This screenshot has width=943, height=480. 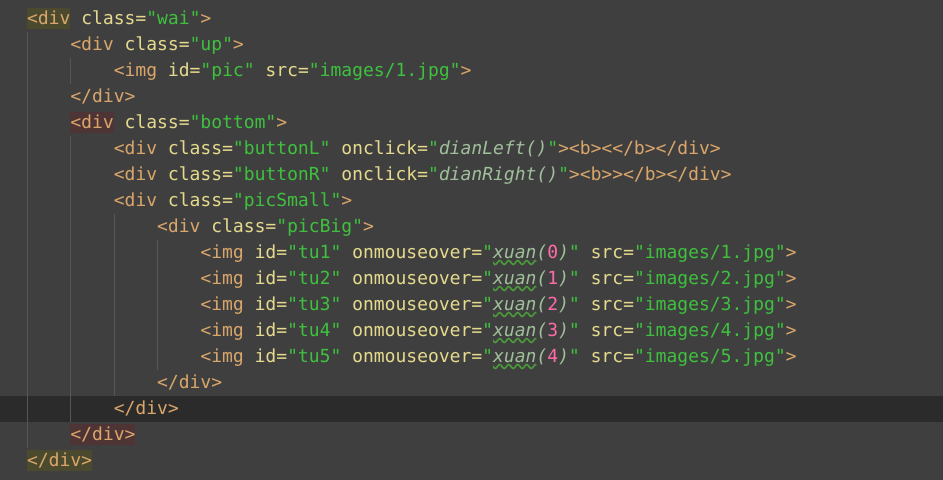 What do you see at coordinates (119, 19) in the screenshot?
I see `code-line: <div class="wai">` at bounding box center [119, 19].